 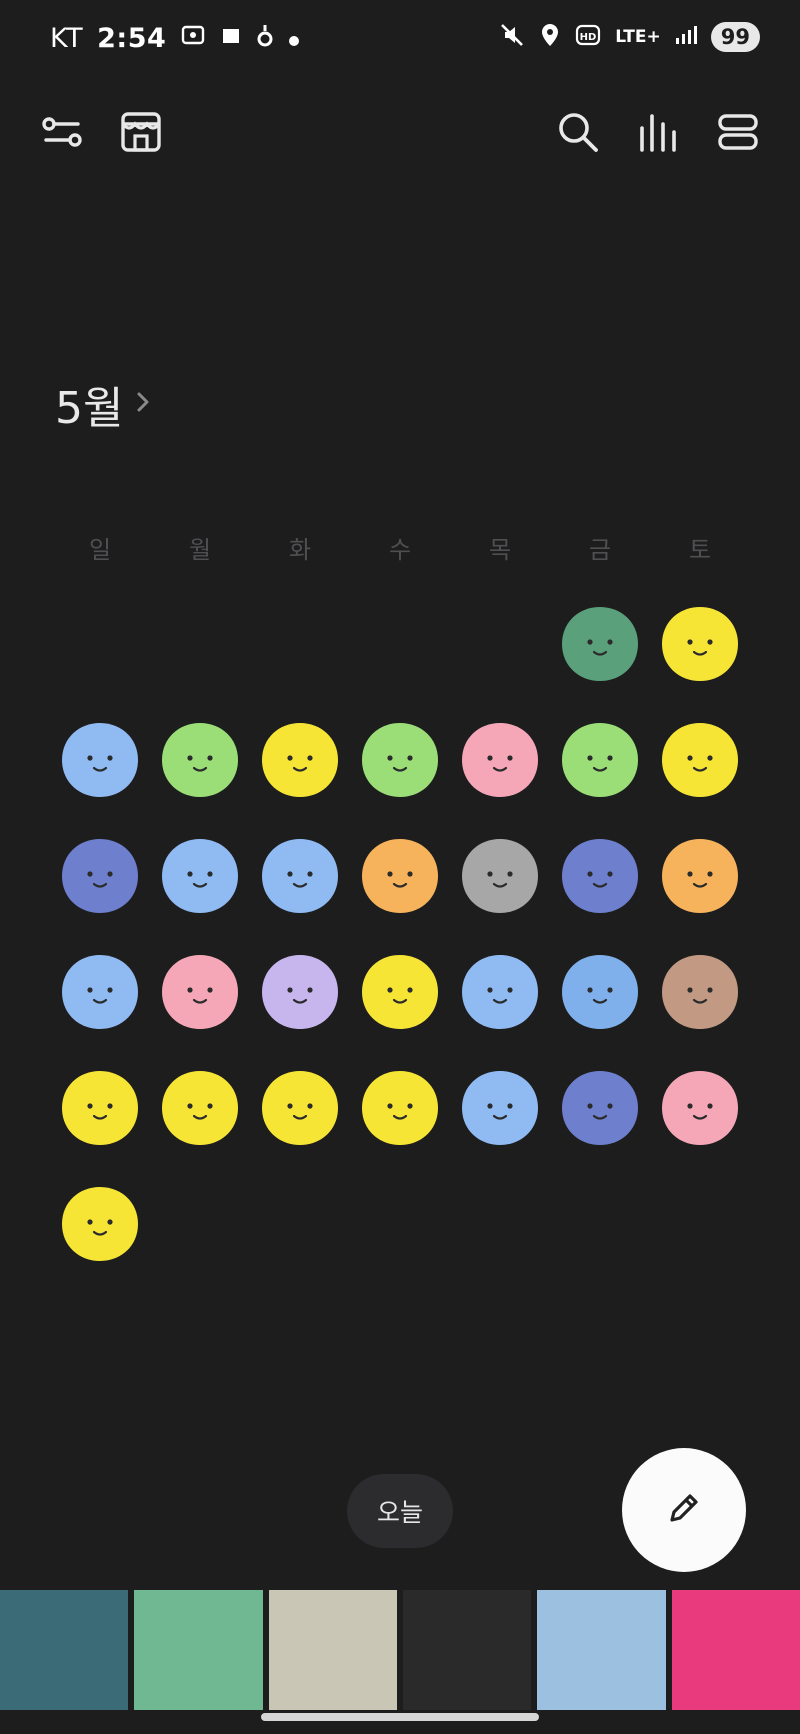 I want to click on ad-banner, so click(x=400, y=1650).